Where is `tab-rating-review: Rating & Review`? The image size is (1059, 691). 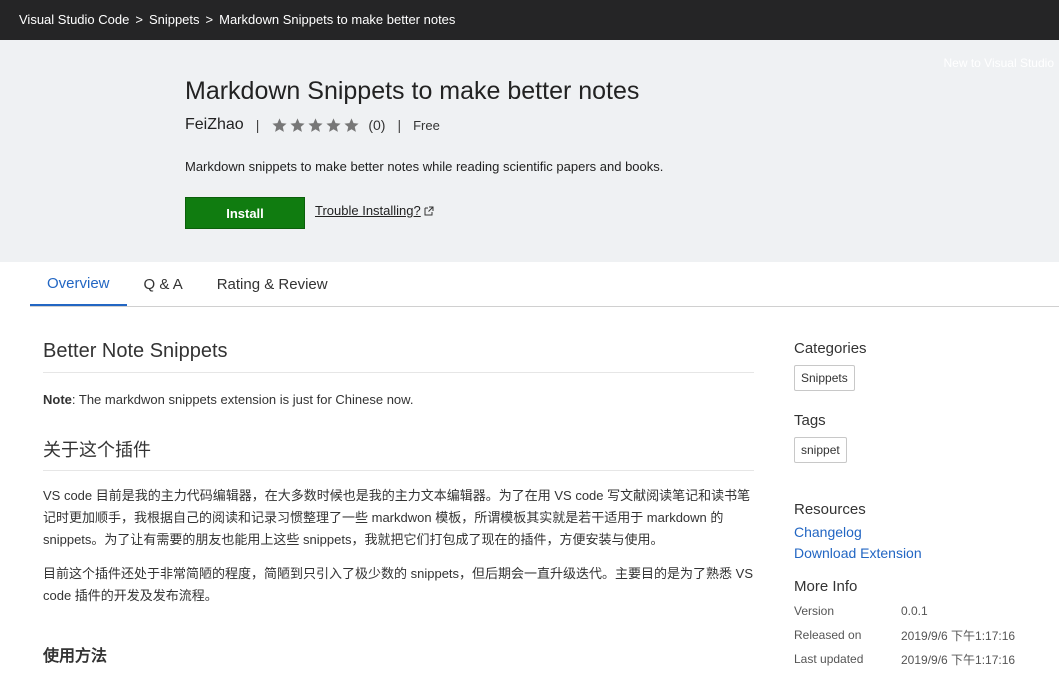
tab-rating-review: Rating & Review is located at coordinates (272, 284).